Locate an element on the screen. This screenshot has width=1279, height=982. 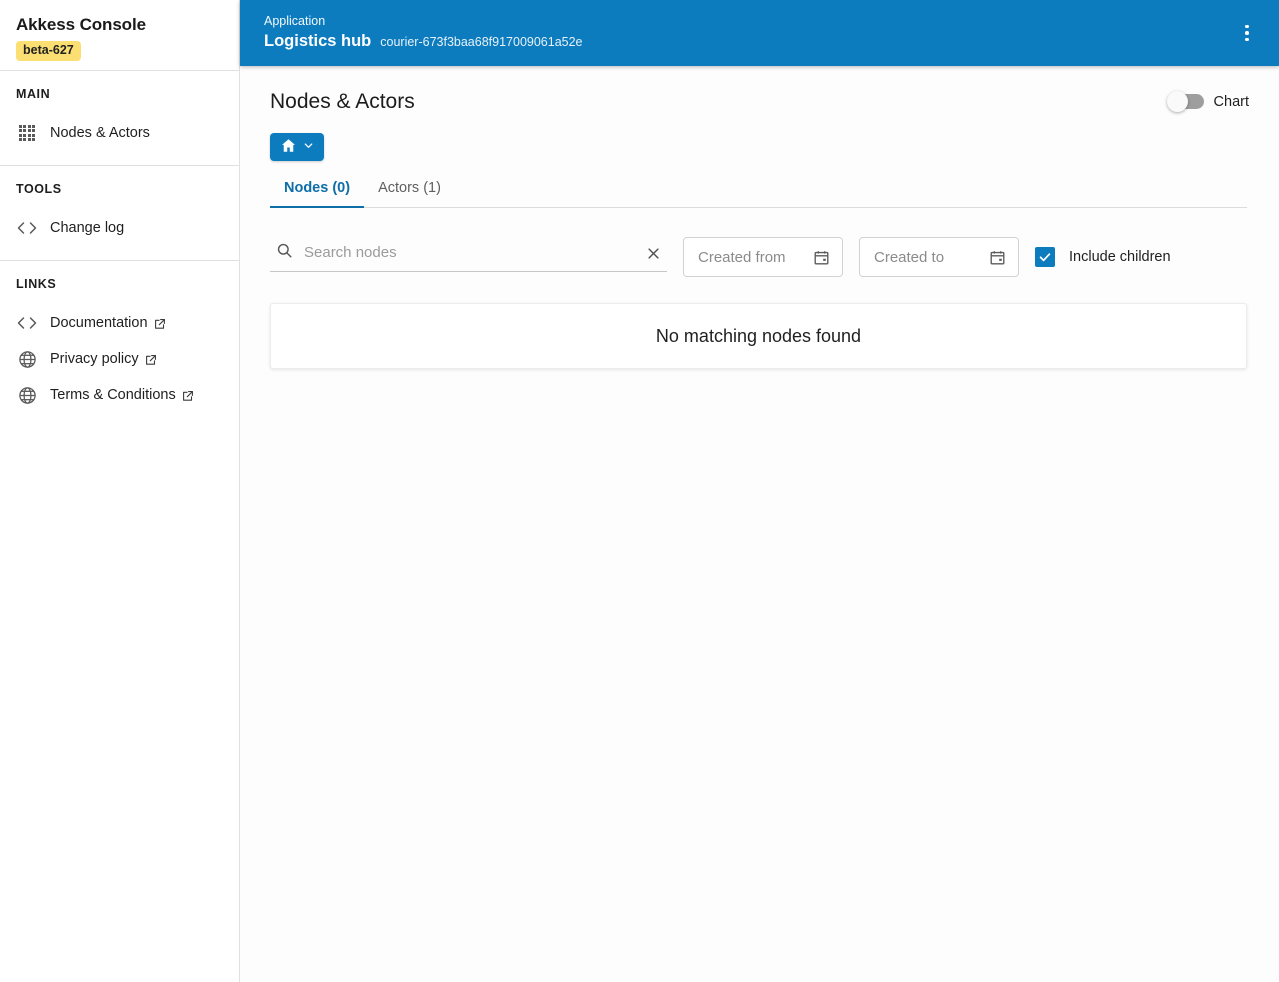
sidebar-heading-tools: TOOLS is located at coordinates (39, 189).